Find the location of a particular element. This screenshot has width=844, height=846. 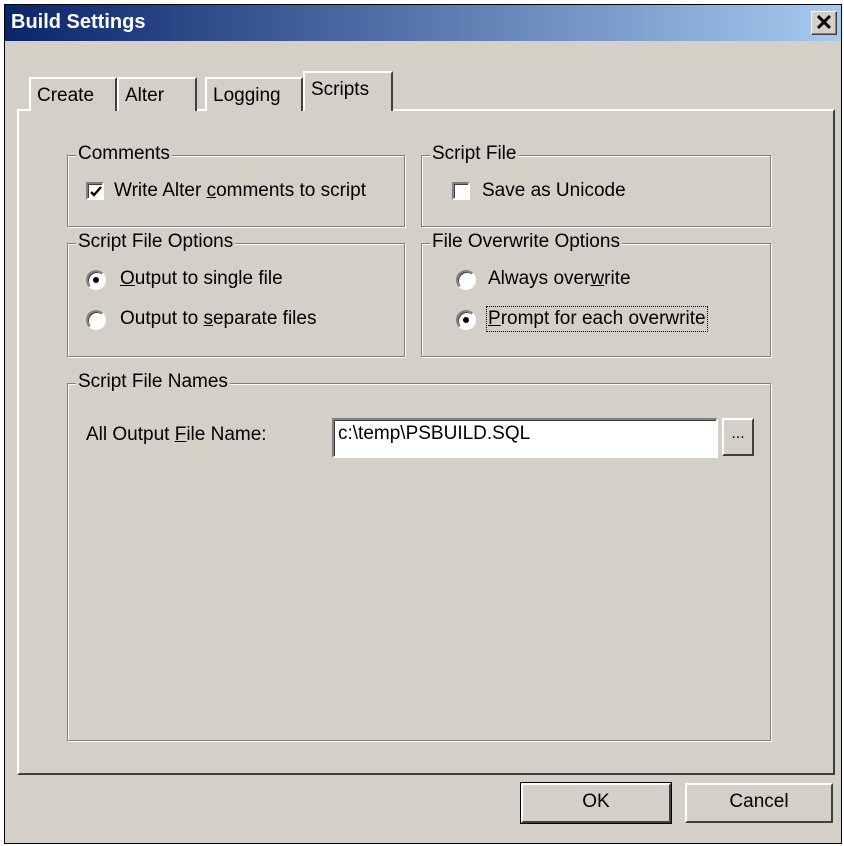

prompt-each-overwrite-label: Prompt for each overwrite is located at coordinates (597, 319).